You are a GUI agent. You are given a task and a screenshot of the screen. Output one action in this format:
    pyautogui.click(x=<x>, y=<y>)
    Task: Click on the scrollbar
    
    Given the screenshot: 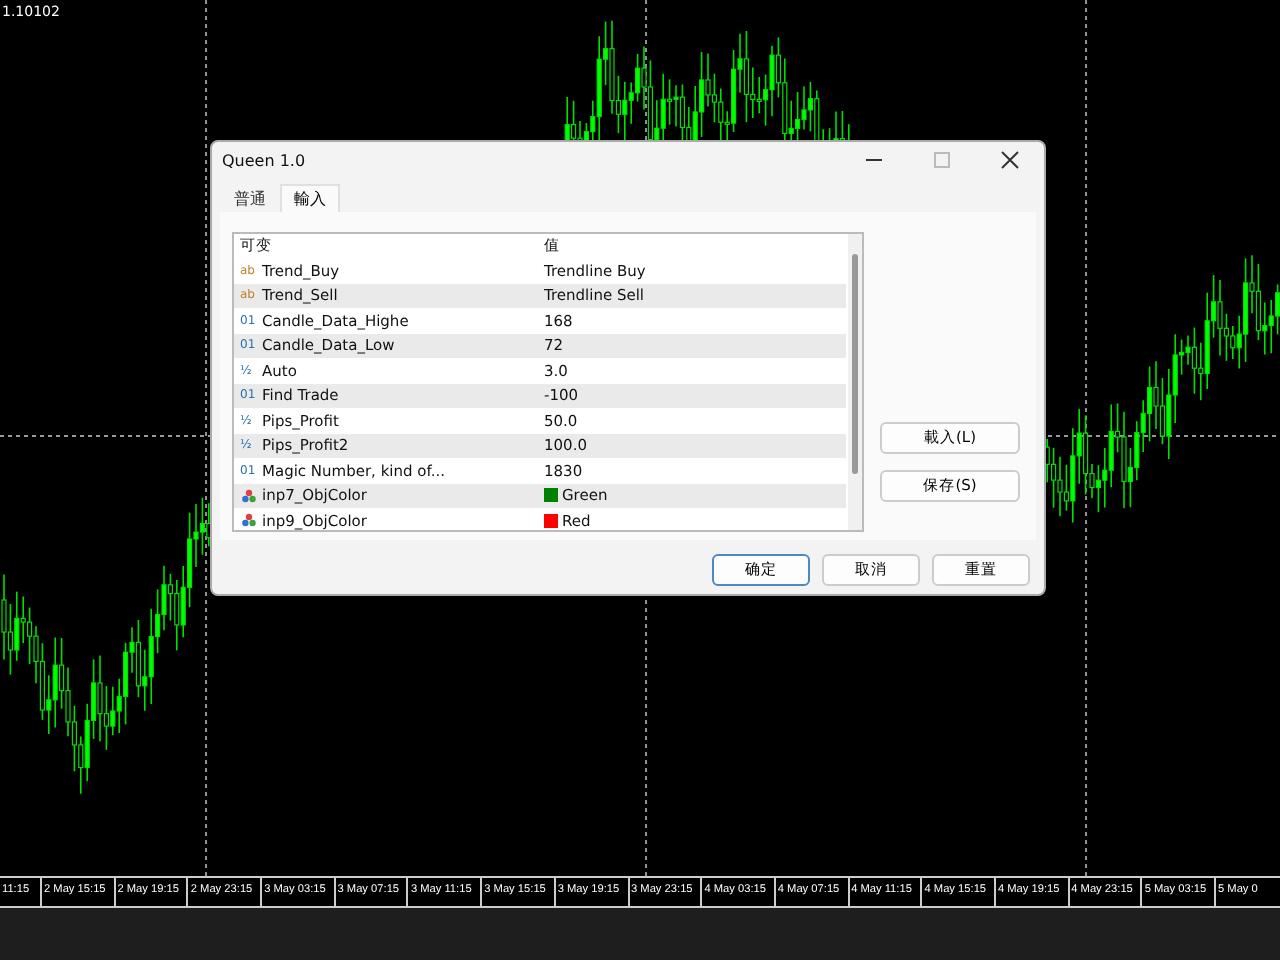 What is the action you would take?
    pyautogui.click(x=855, y=382)
    